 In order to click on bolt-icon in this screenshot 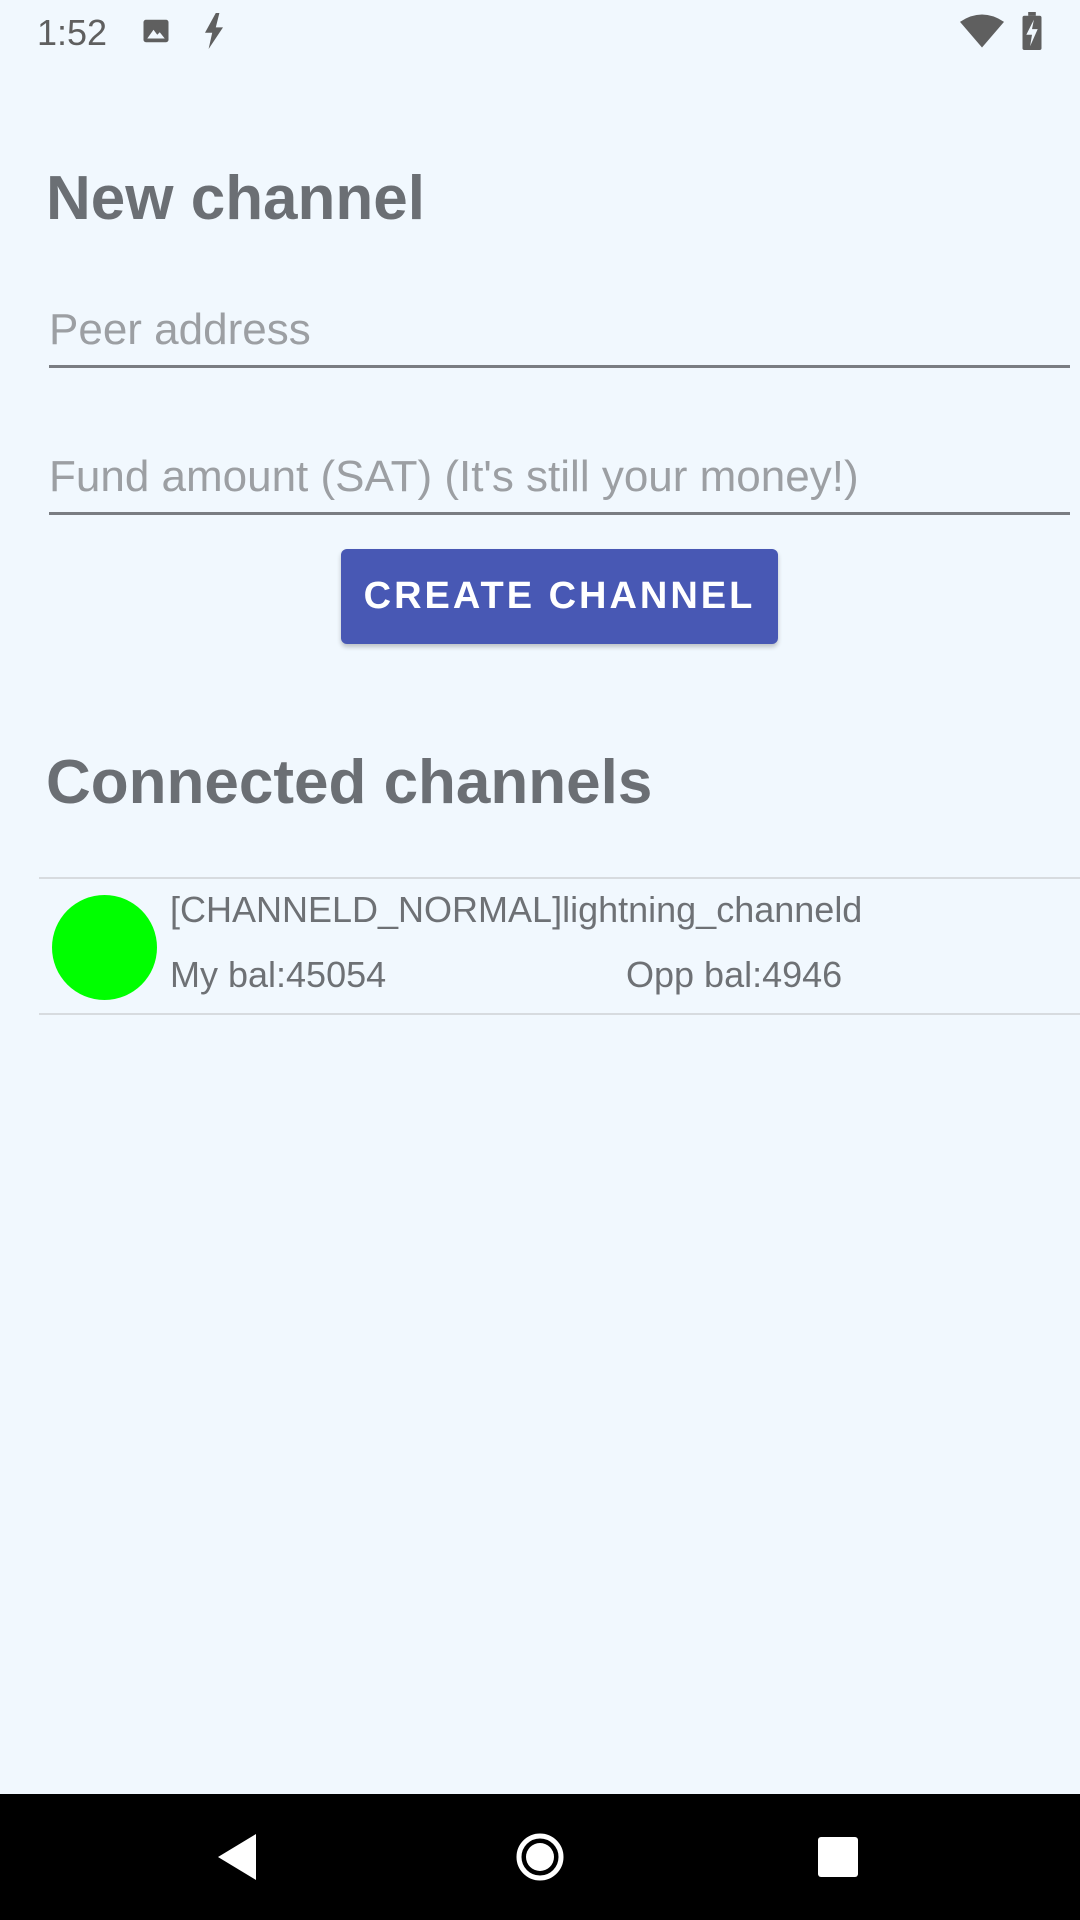, I will do `click(214, 33)`.